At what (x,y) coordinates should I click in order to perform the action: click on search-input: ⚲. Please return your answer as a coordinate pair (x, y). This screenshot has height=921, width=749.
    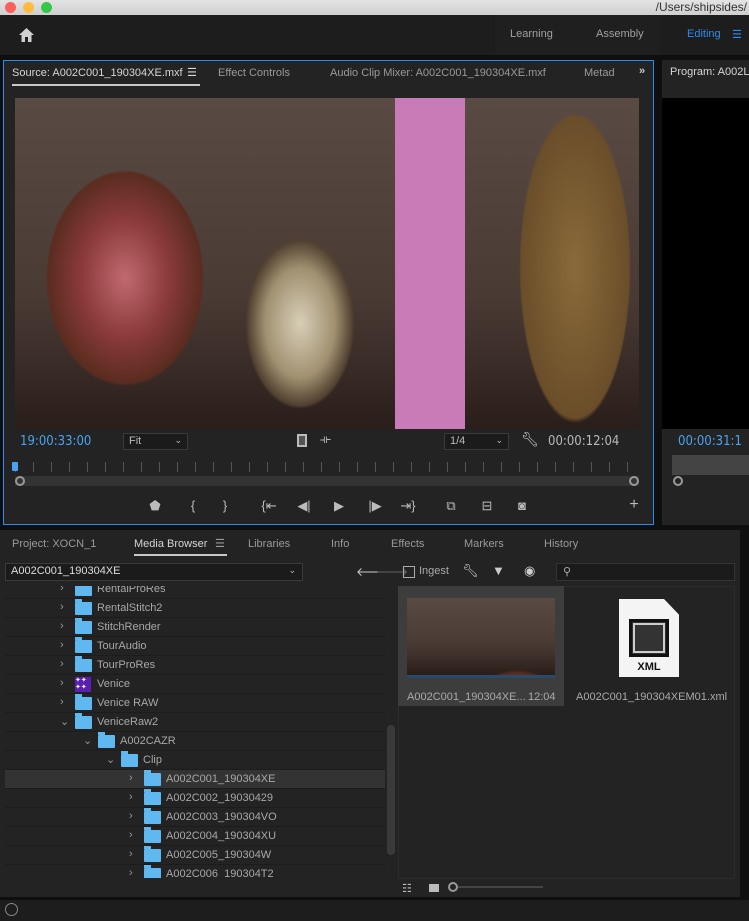
    Looking at the image, I should click on (645, 572).